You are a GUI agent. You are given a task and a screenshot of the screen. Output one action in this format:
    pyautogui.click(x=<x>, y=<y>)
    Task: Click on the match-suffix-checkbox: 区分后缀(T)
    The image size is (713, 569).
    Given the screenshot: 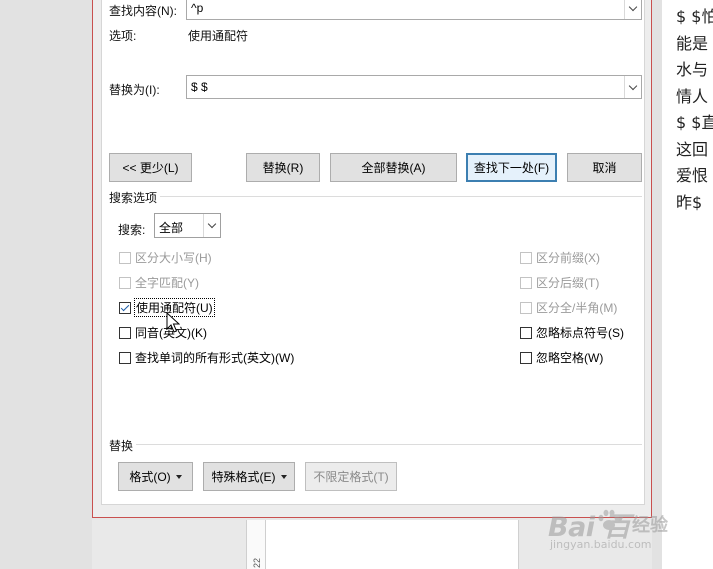 What is the action you would take?
    pyautogui.click(x=559, y=282)
    